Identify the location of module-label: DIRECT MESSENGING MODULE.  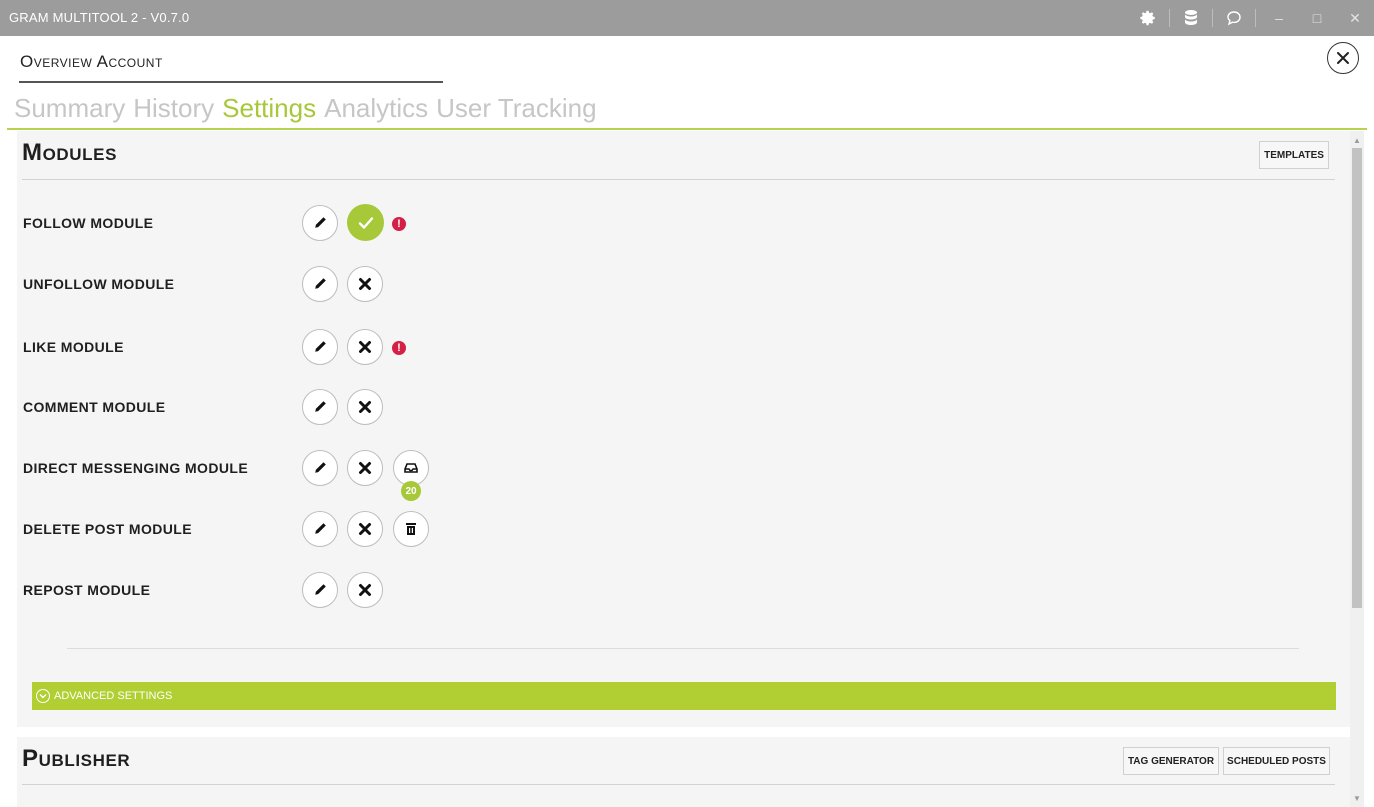
(136, 468).